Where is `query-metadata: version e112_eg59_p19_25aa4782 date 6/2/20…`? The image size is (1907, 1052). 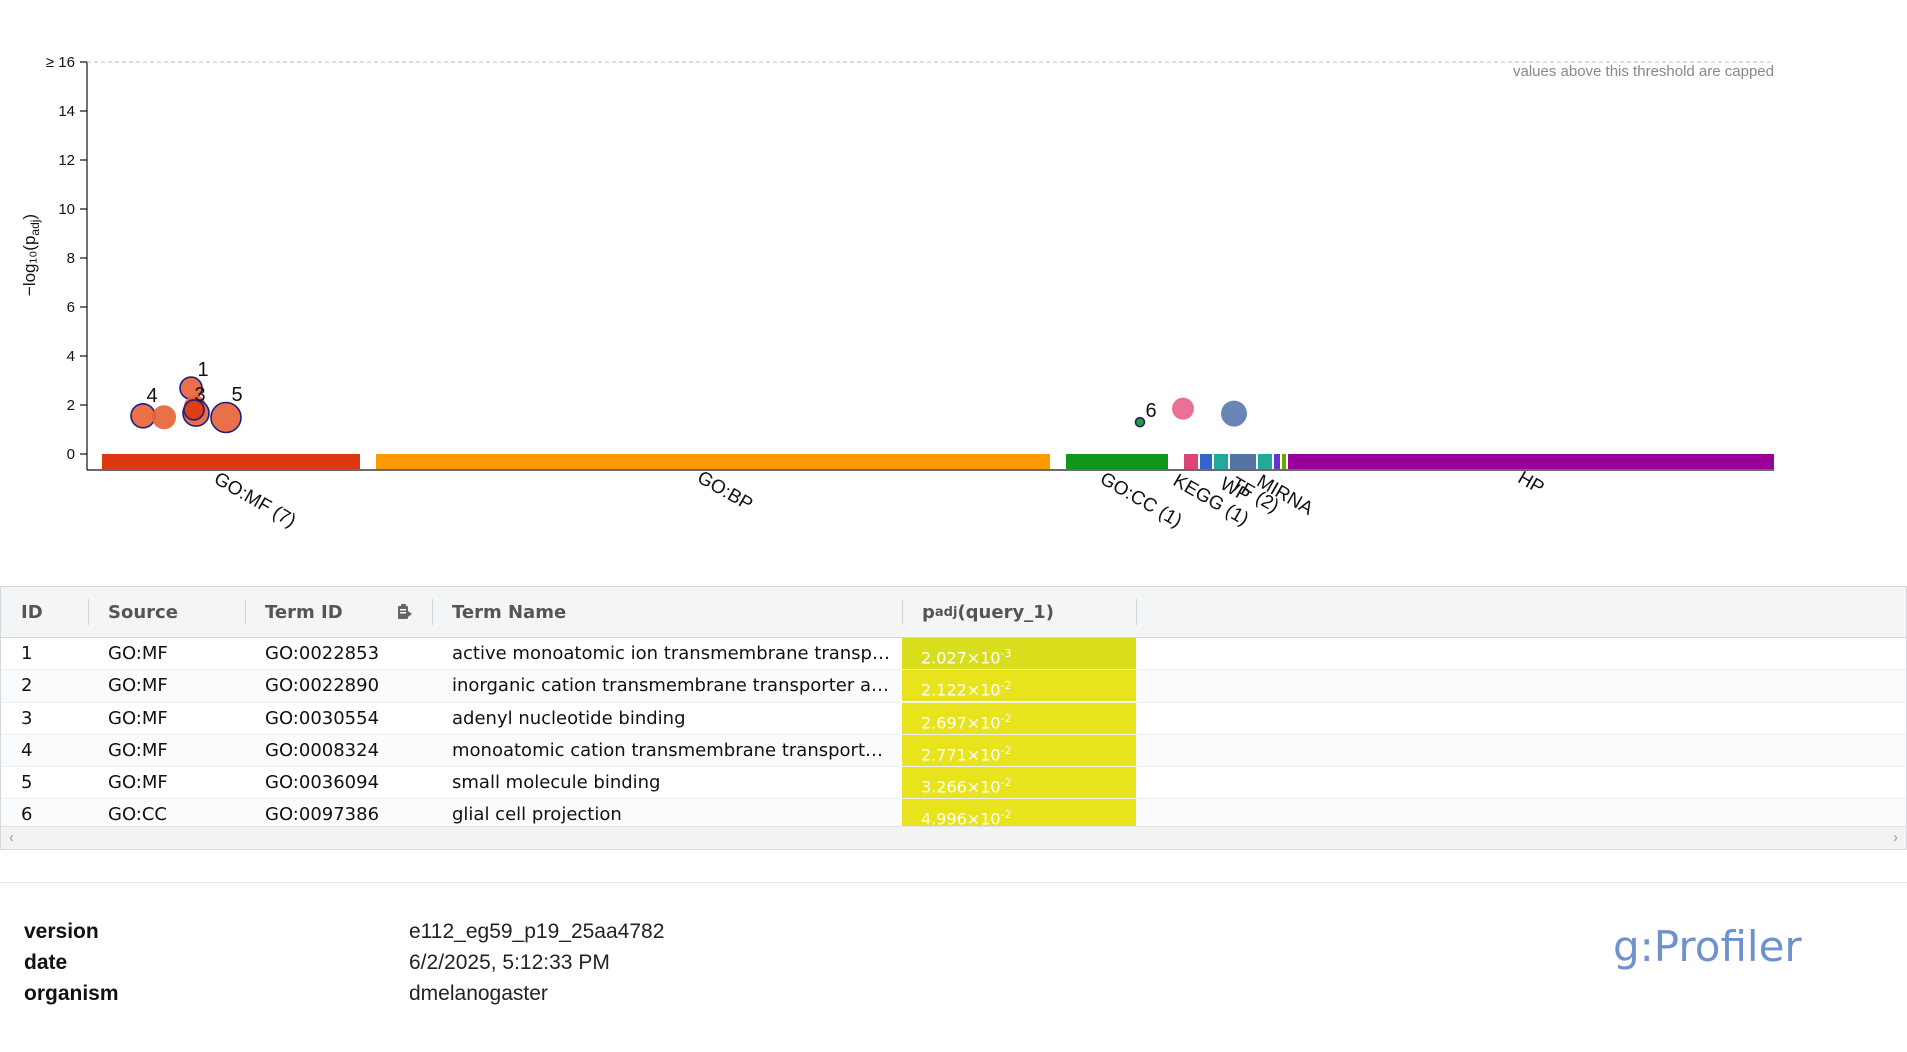 query-metadata: version e112_eg59_p19_25aa4782 date 6/2/20… is located at coordinates (344, 962).